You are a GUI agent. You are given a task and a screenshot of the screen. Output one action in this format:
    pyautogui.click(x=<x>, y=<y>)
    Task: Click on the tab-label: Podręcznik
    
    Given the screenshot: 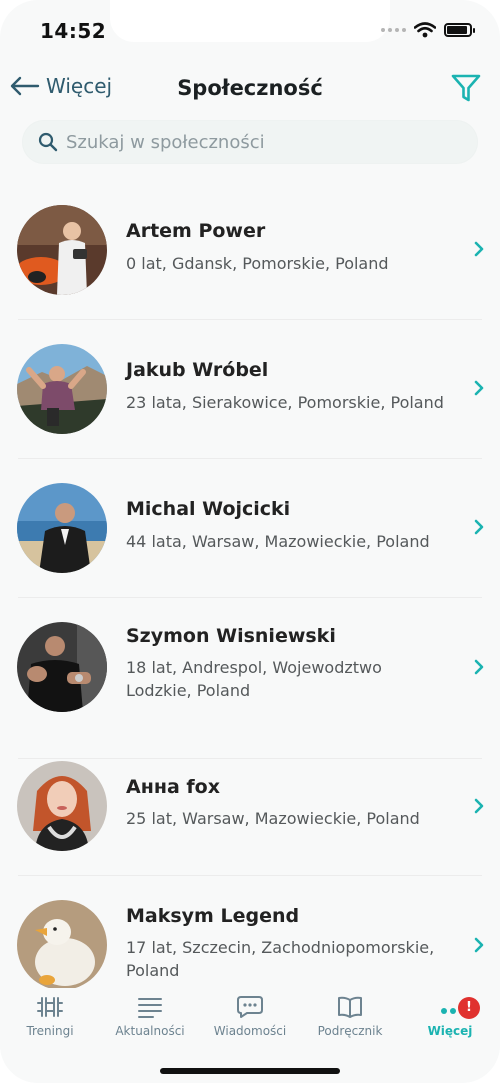 What is the action you would take?
    pyautogui.click(x=350, y=1031)
    